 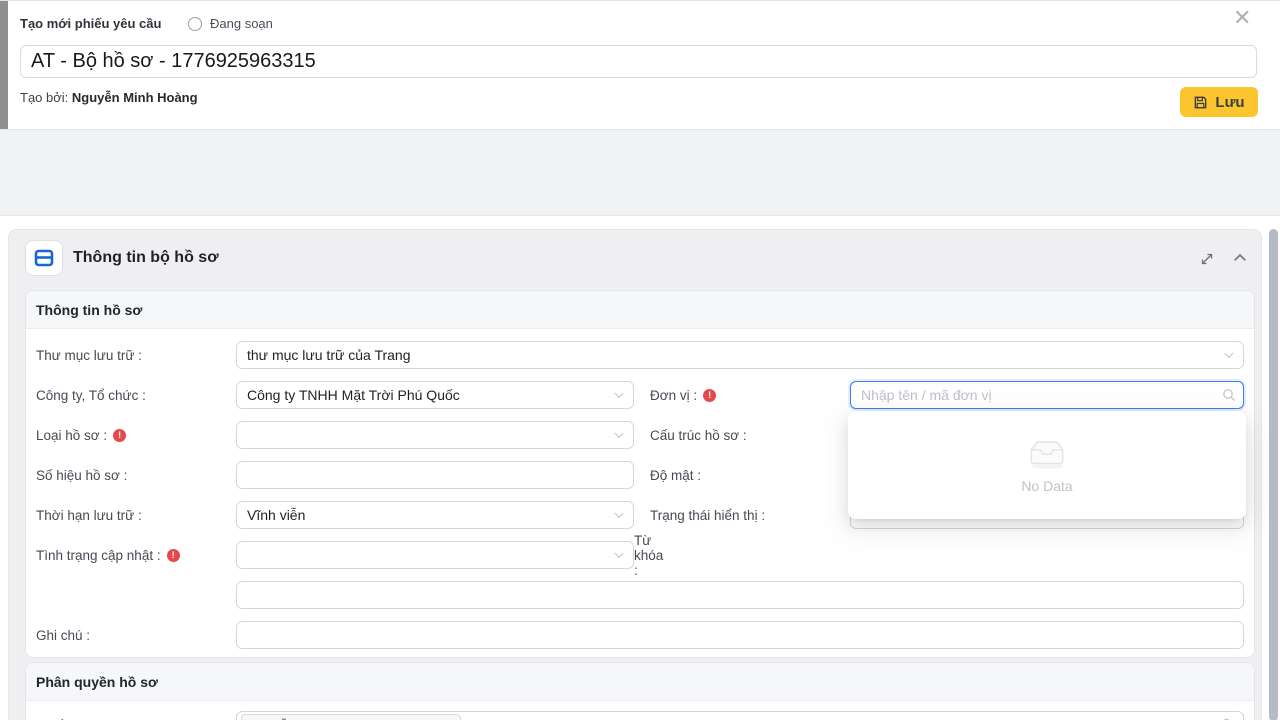 What do you see at coordinates (740, 355) in the screenshot?
I see `folder-select: thư mục lưu trữ của Trang` at bounding box center [740, 355].